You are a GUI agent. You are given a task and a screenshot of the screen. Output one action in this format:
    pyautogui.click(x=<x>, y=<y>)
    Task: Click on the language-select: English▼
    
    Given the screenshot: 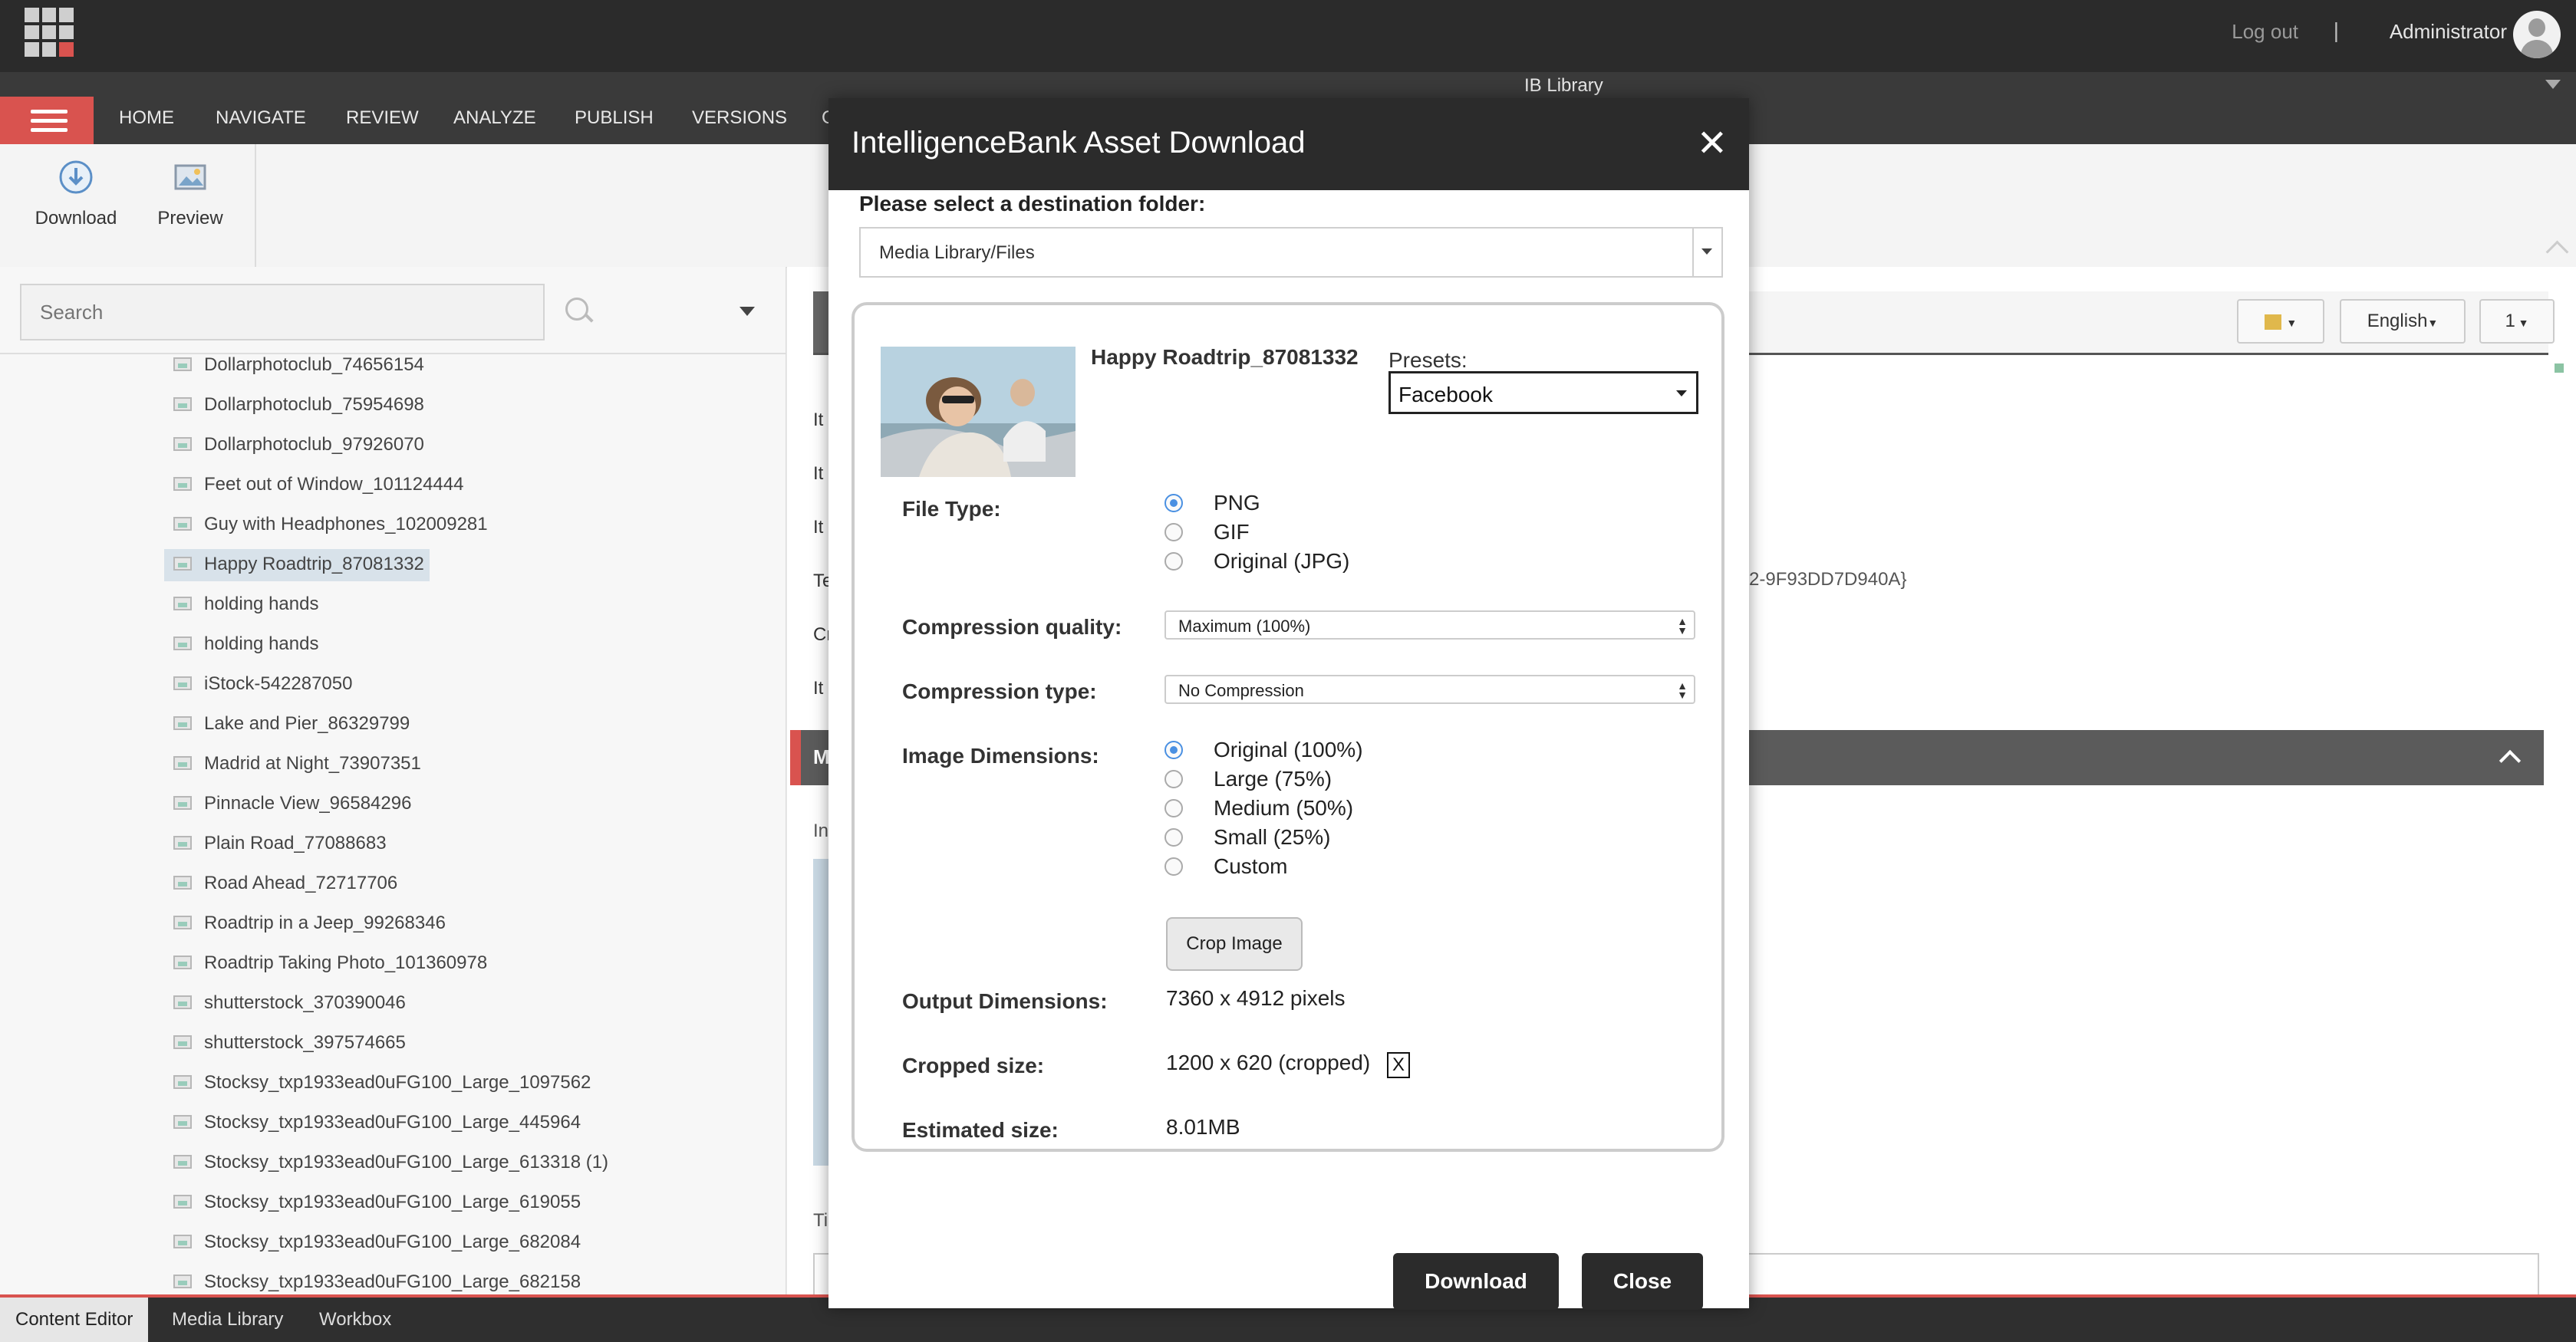 What is the action you would take?
    pyautogui.click(x=2403, y=321)
    